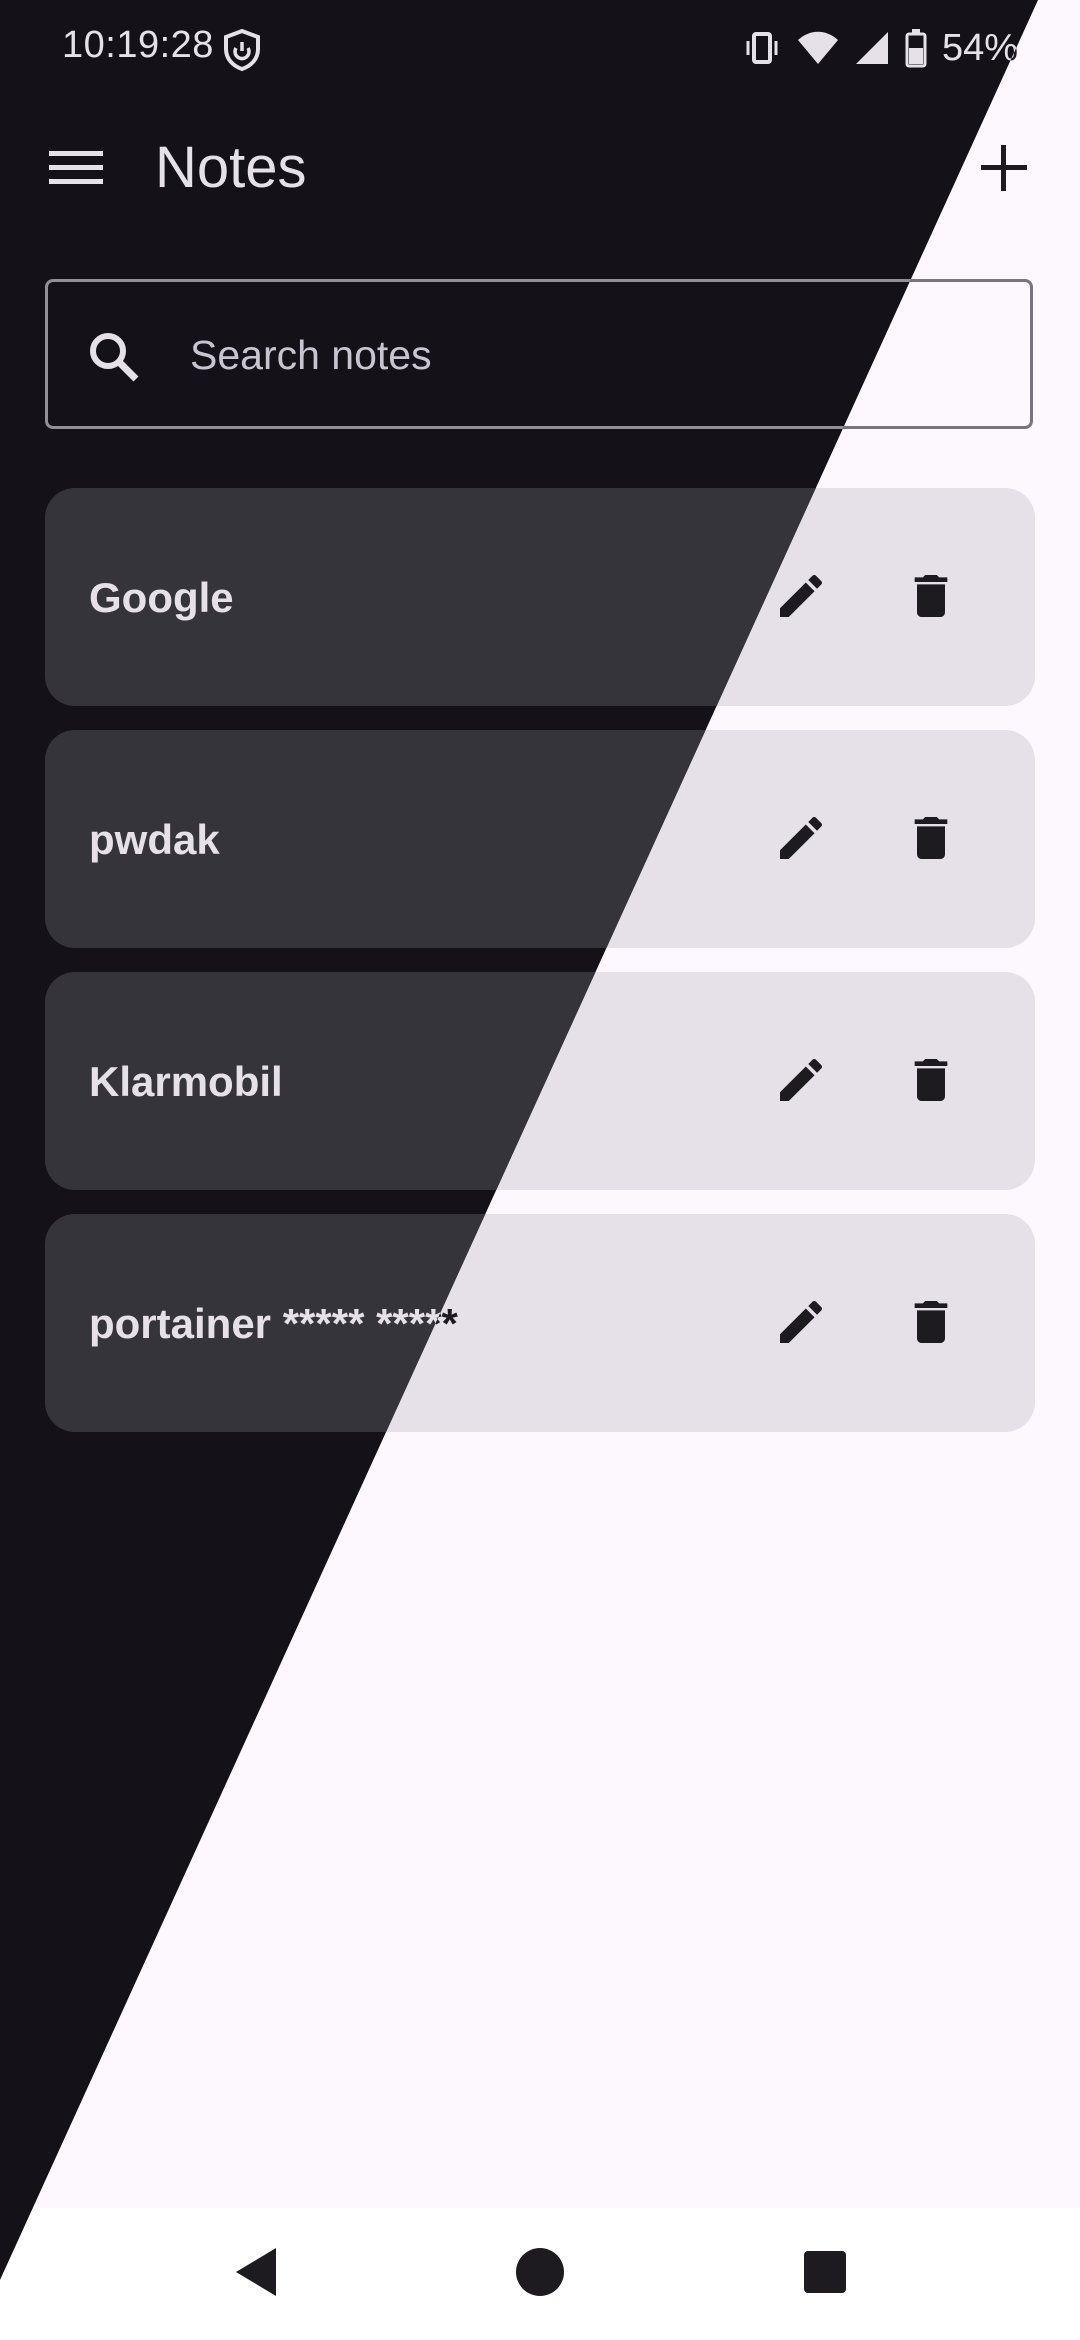  I want to click on battery-icon, so click(916, 48).